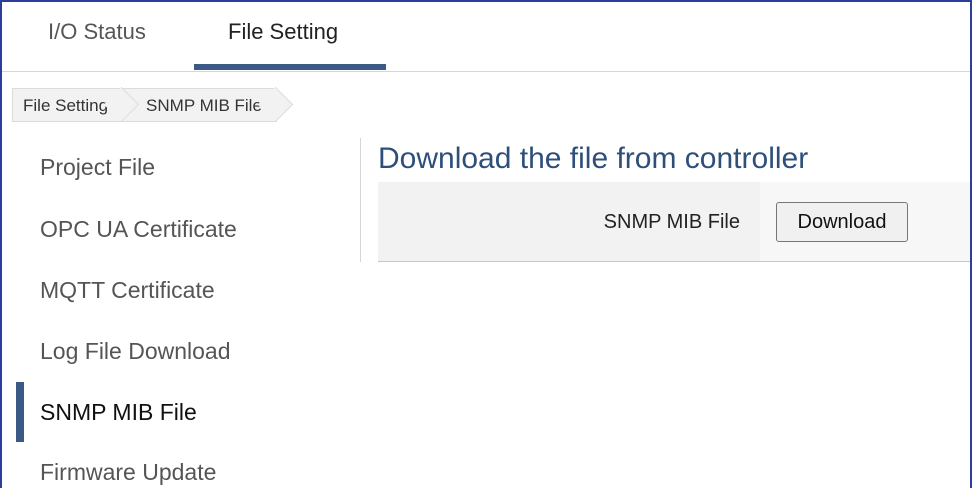 This screenshot has width=972, height=488. What do you see at coordinates (290, 67) in the screenshot?
I see `active-tab-indicator` at bounding box center [290, 67].